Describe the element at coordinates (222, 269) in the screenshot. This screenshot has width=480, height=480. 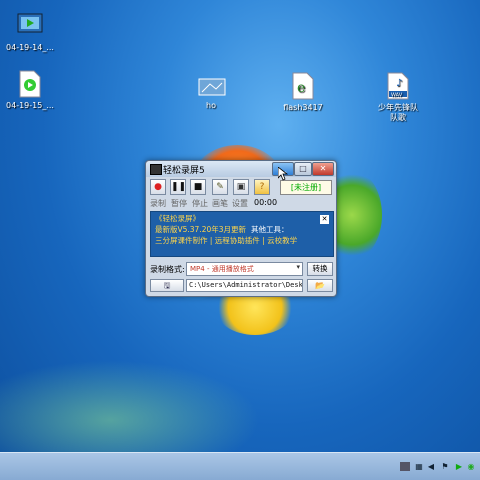
I see `format-value: MP4 - 通用播放格式` at that location.